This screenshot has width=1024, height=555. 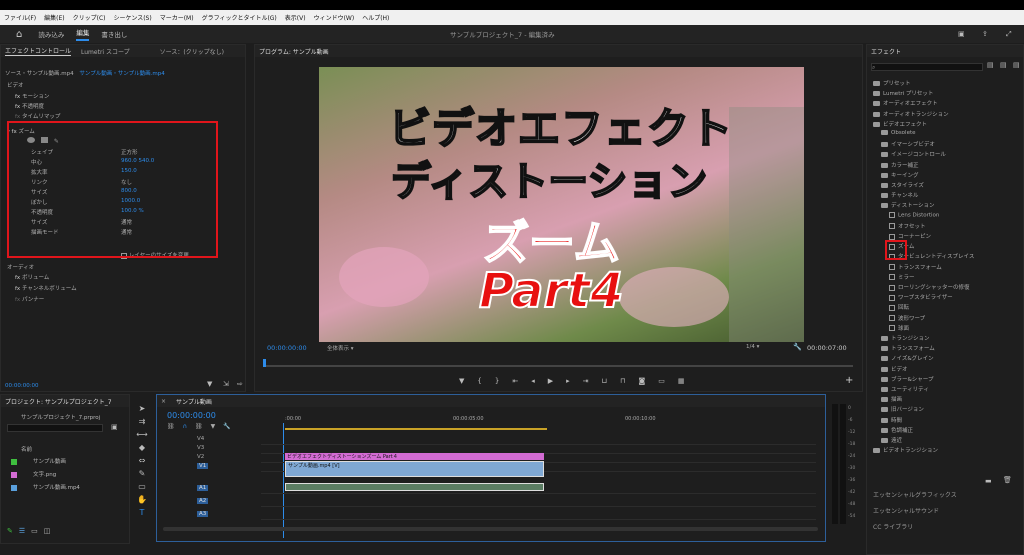 What do you see at coordinates (203, 514) in the screenshot?
I see `track-header: A3` at bounding box center [203, 514].